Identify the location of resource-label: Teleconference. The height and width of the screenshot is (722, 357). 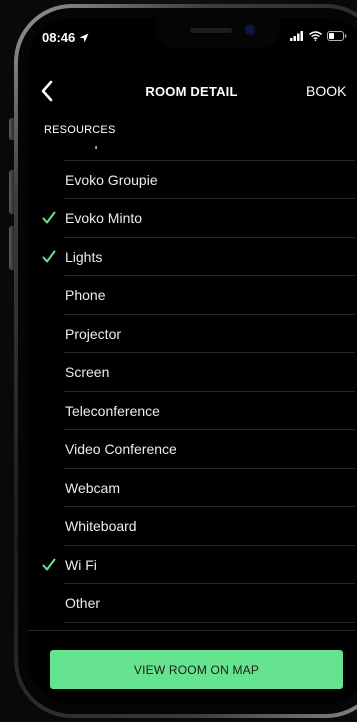
(112, 410).